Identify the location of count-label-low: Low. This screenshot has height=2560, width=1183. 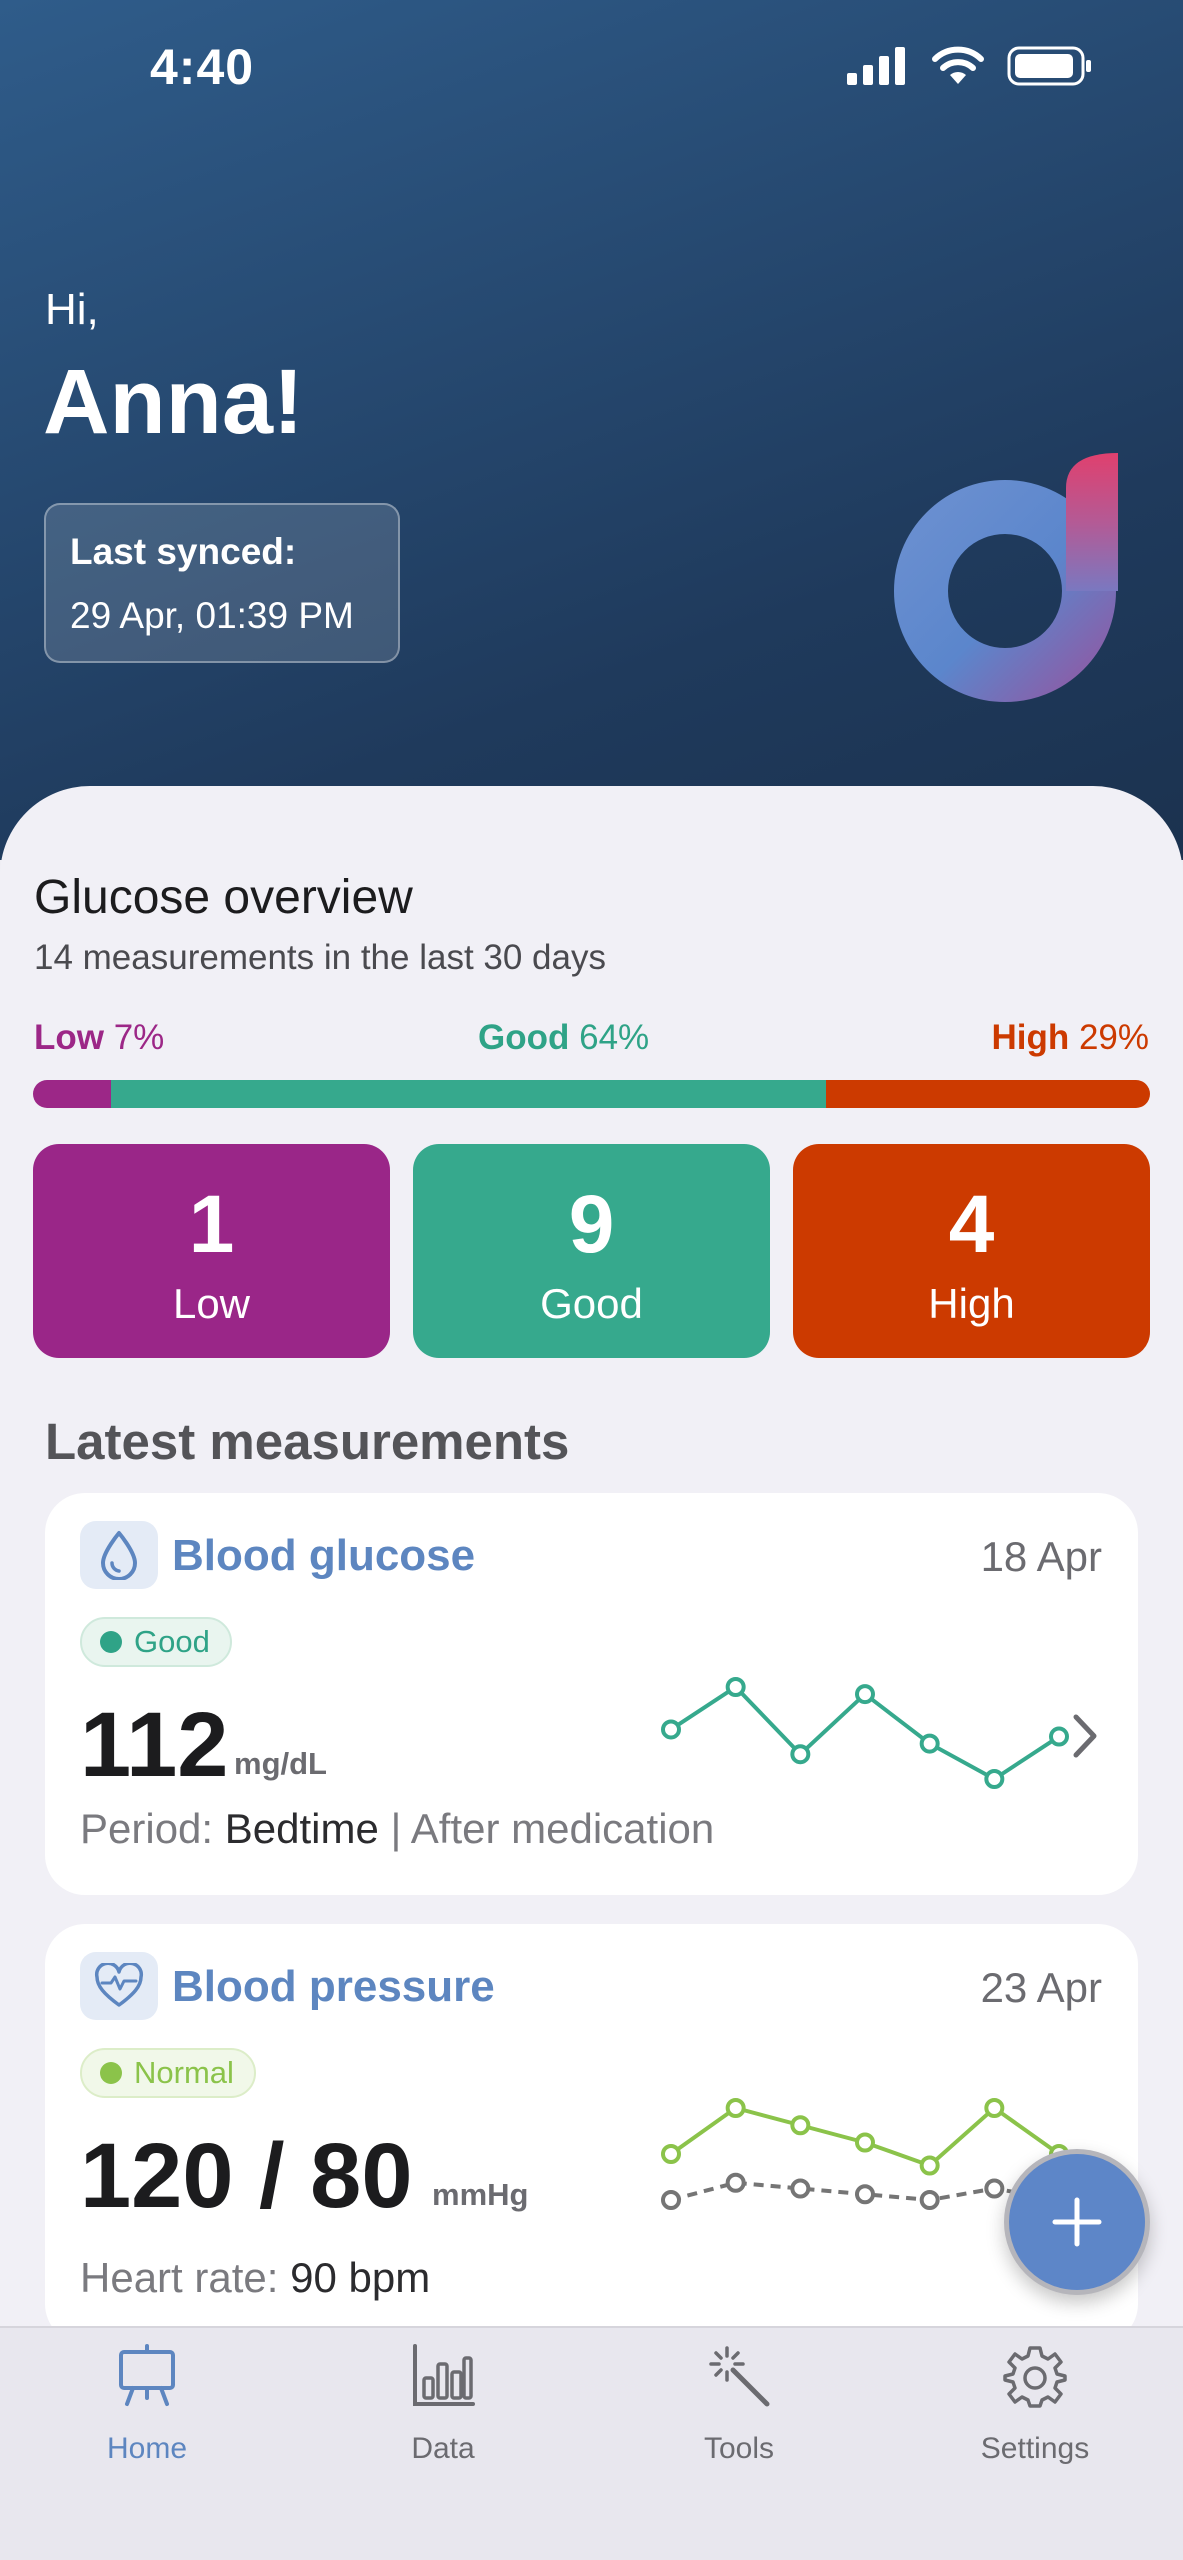
(211, 1303).